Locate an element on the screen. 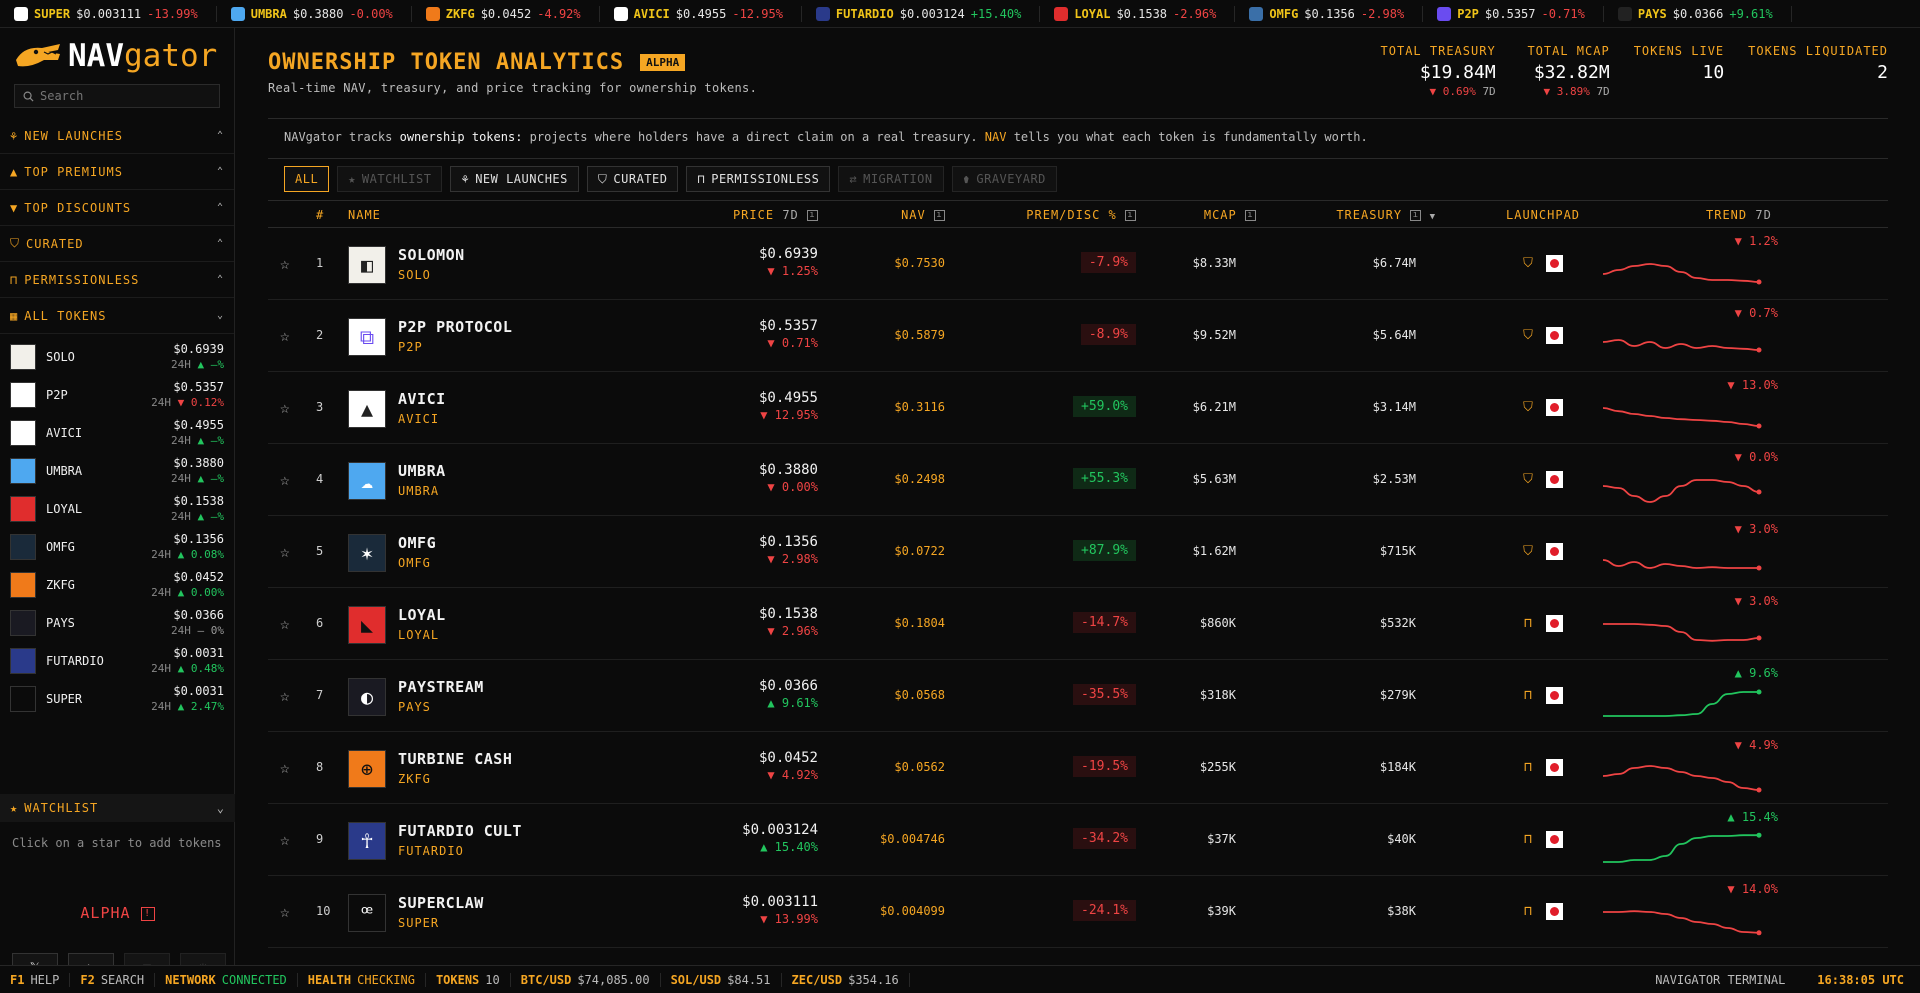  token-name: AVICI is located at coordinates (422, 399).